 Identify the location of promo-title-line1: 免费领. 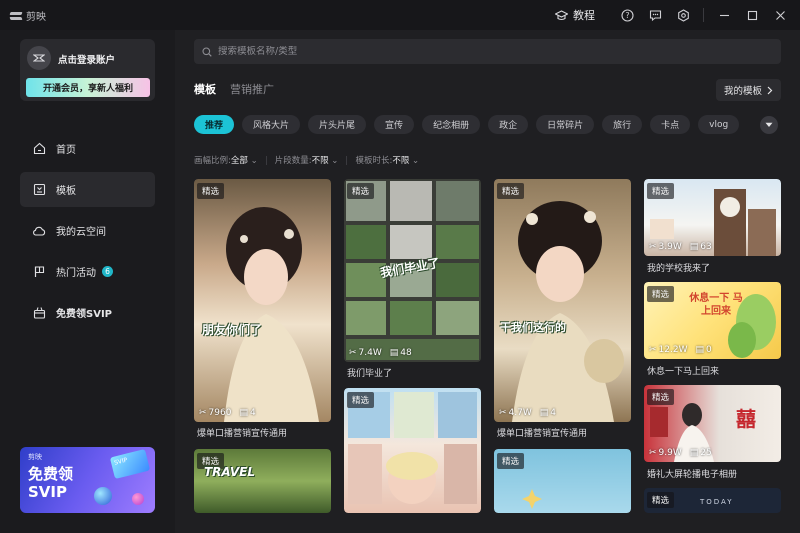
(51, 474).